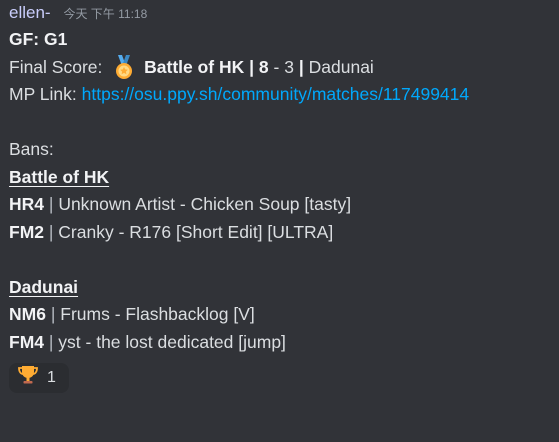 This screenshot has height=442, width=559. I want to click on ban-team-heading: Dadunai, so click(44, 286).